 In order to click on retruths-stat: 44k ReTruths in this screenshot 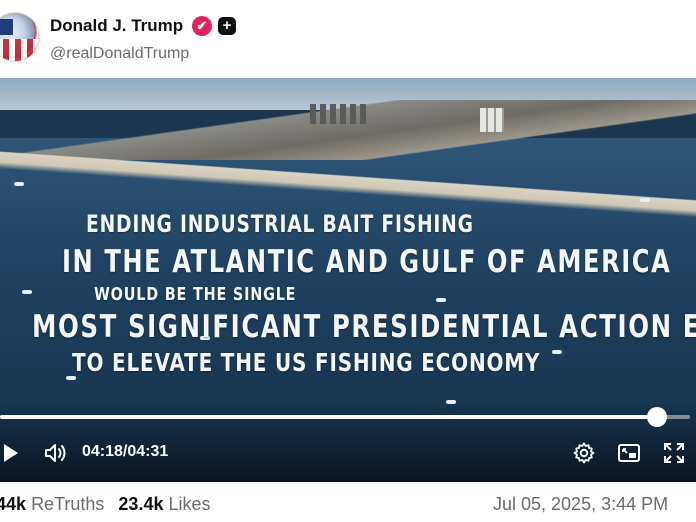, I will do `click(52, 504)`.